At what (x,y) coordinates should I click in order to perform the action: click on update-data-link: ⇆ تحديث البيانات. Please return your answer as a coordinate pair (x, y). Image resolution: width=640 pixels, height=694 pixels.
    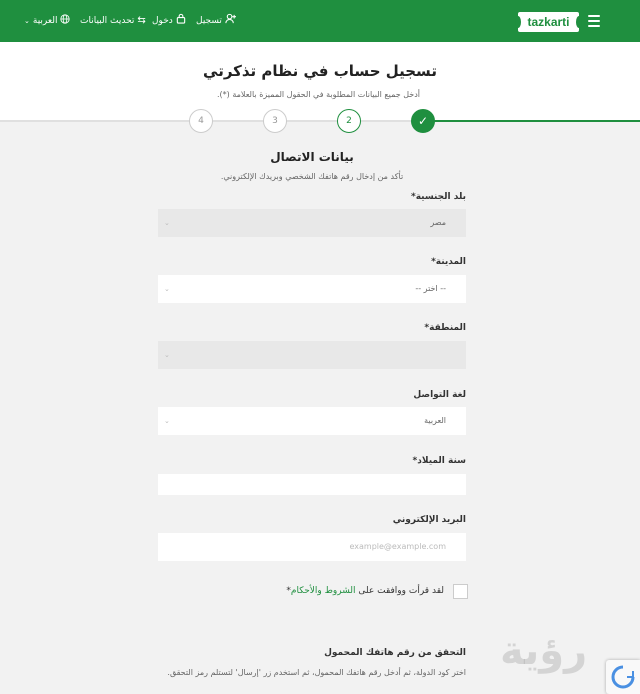
    Looking at the image, I should click on (113, 21).